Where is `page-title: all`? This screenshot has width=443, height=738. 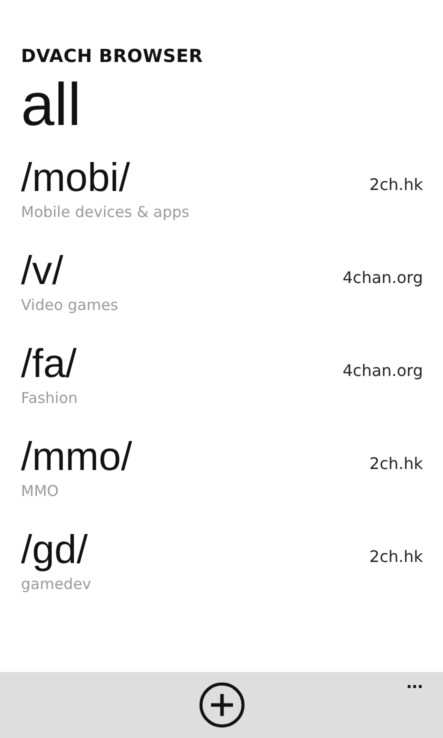
page-title: all is located at coordinates (51, 105).